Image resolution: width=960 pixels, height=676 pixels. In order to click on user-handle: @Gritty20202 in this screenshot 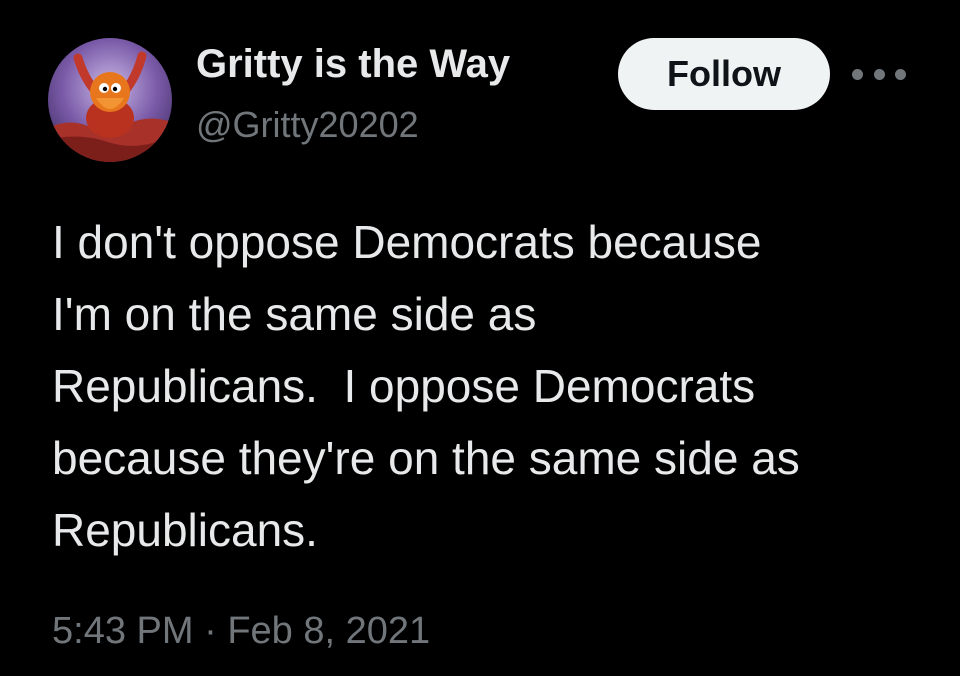, I will do `click(307, 125)`.